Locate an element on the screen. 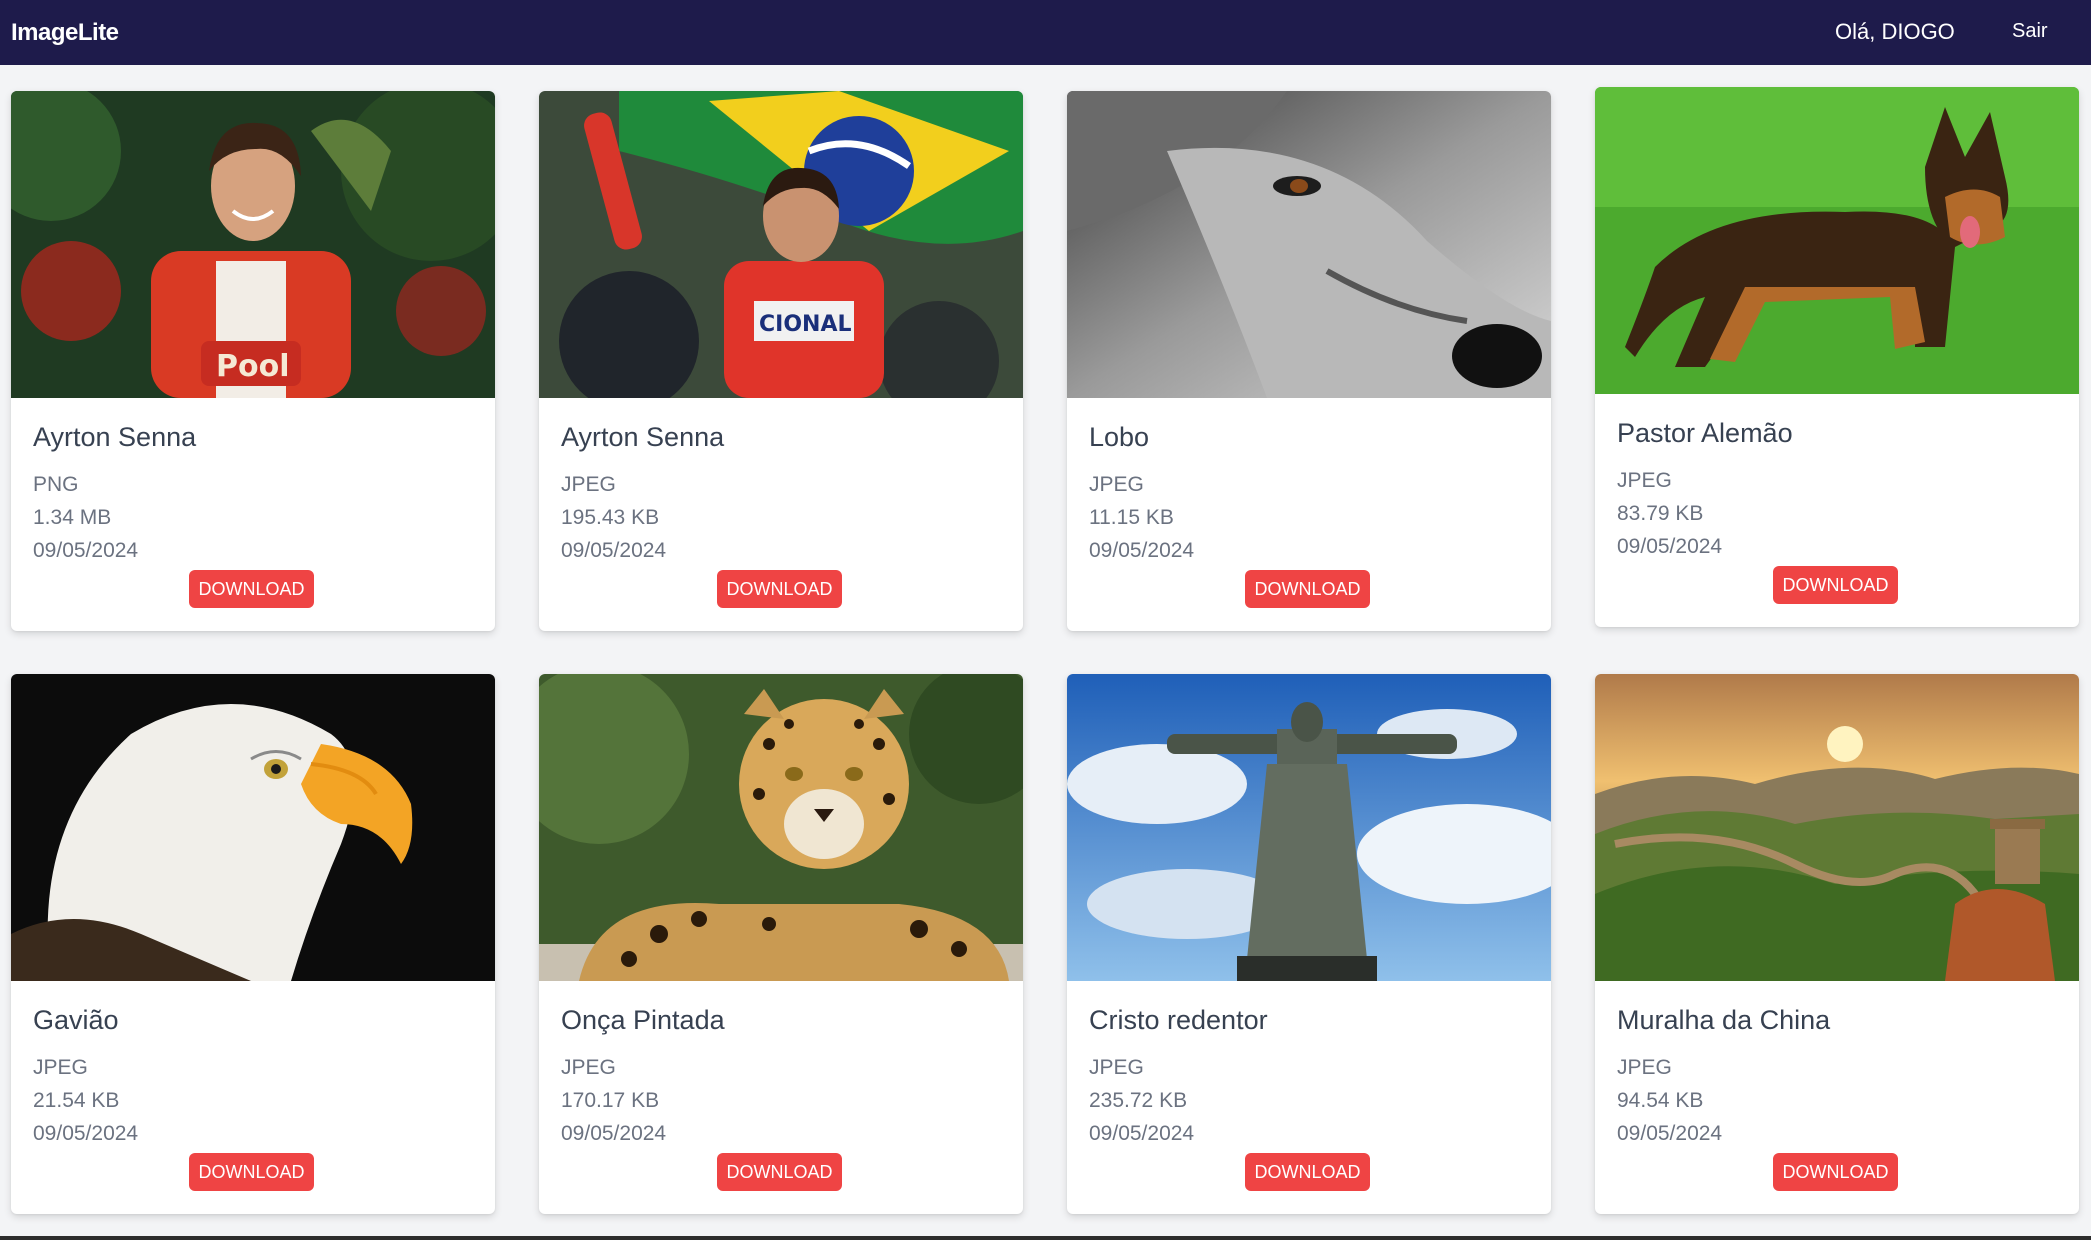  eagle-image is located at coordinates (253, 827).